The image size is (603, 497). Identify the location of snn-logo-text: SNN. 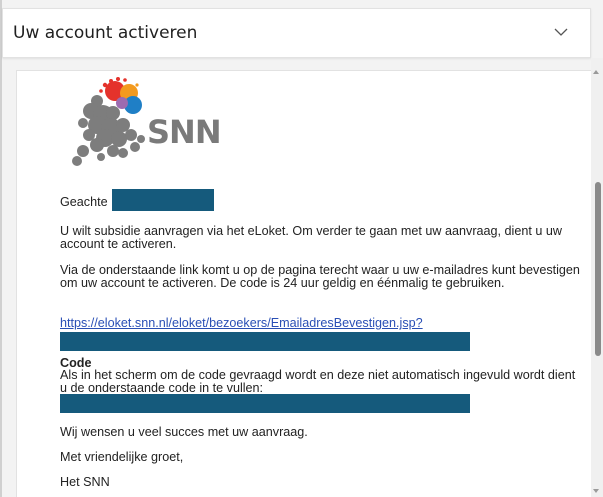
(184, 132).